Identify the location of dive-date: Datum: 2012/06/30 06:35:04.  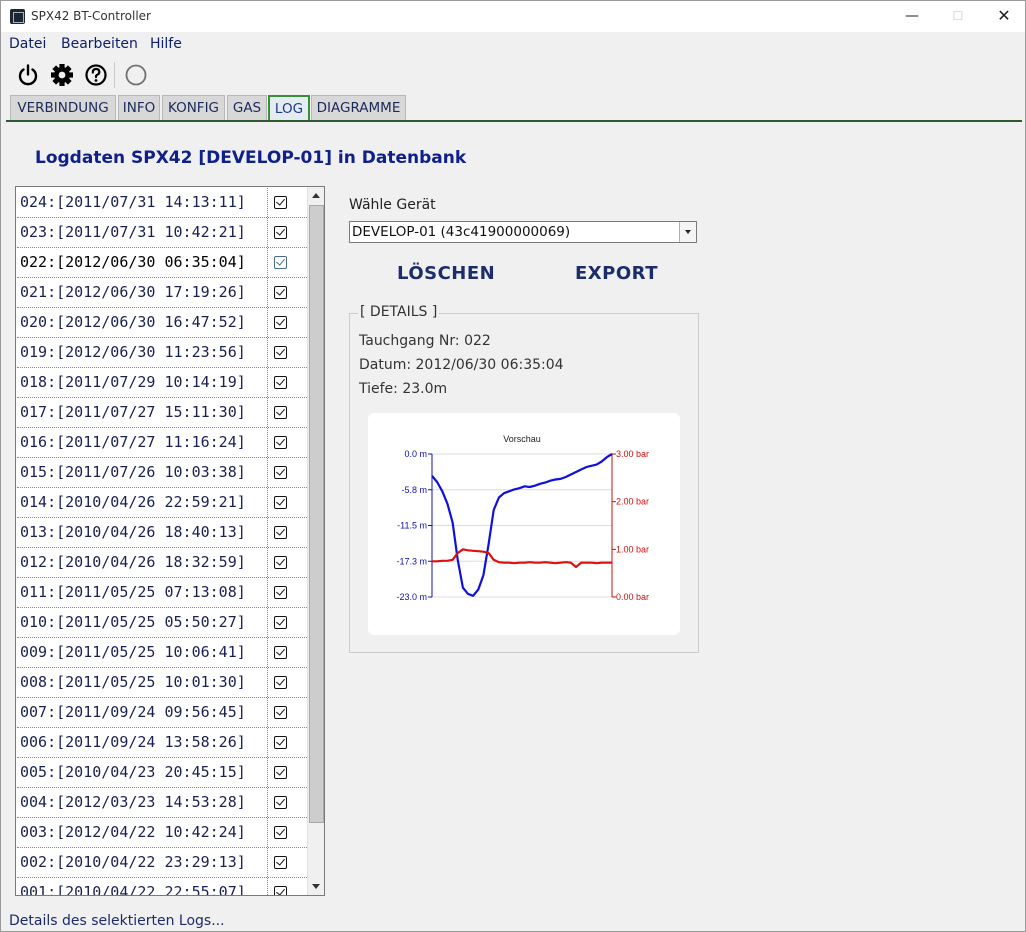
(461, 365).